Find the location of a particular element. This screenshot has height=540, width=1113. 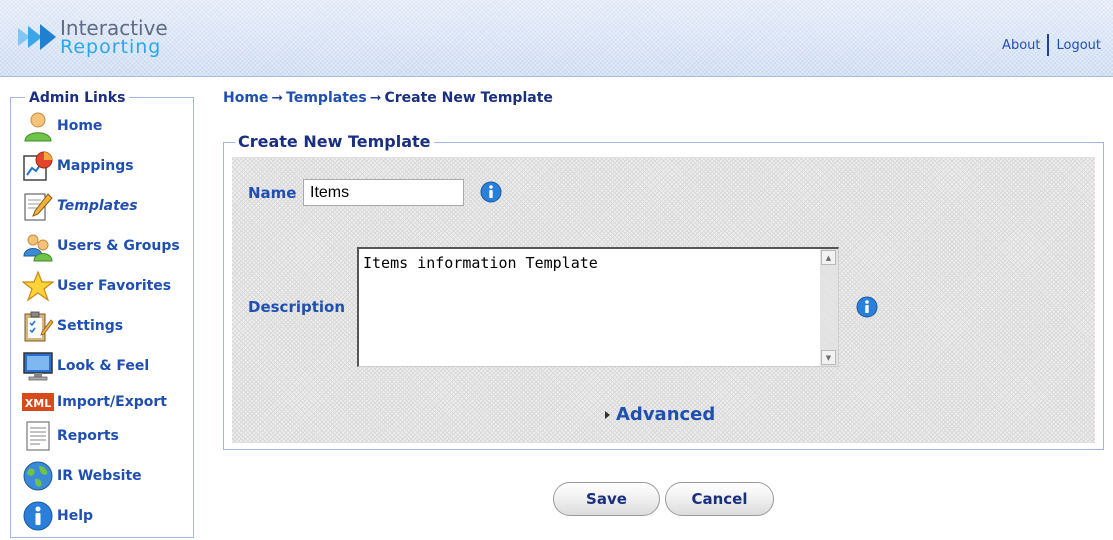

sidebar-item-mappings: Mappings is located at coordinates (77, 166).